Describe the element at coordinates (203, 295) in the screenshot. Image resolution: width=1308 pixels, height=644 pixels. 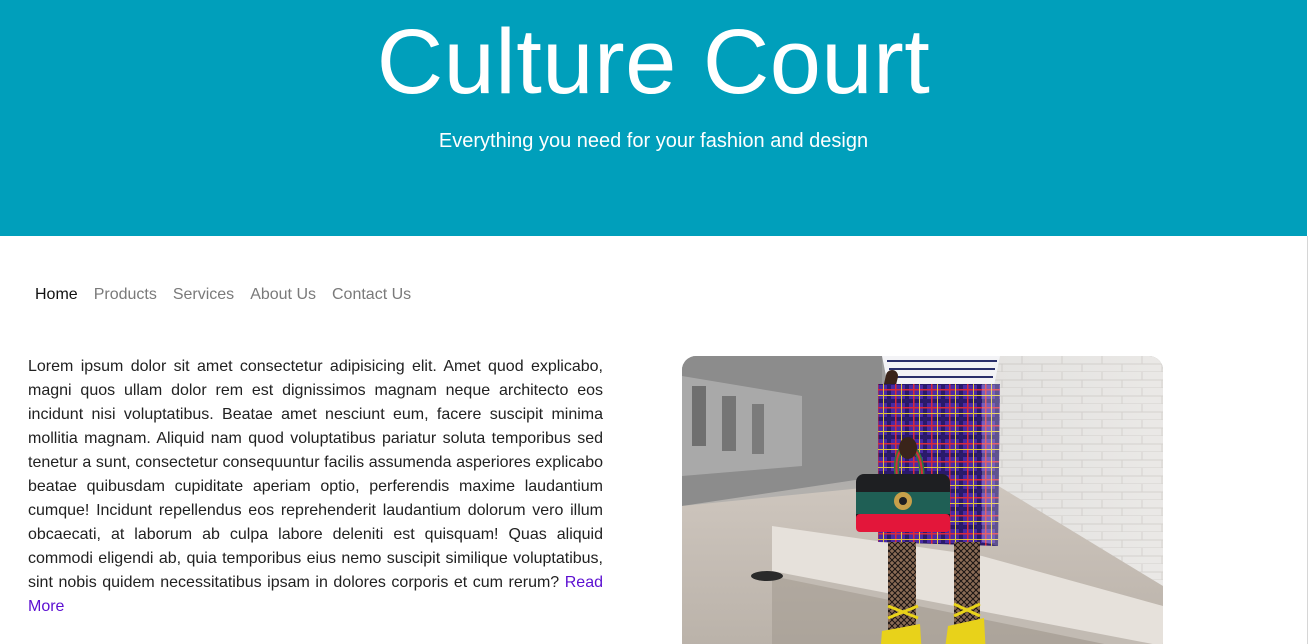
I see `nav-item-services: Services` at that location.